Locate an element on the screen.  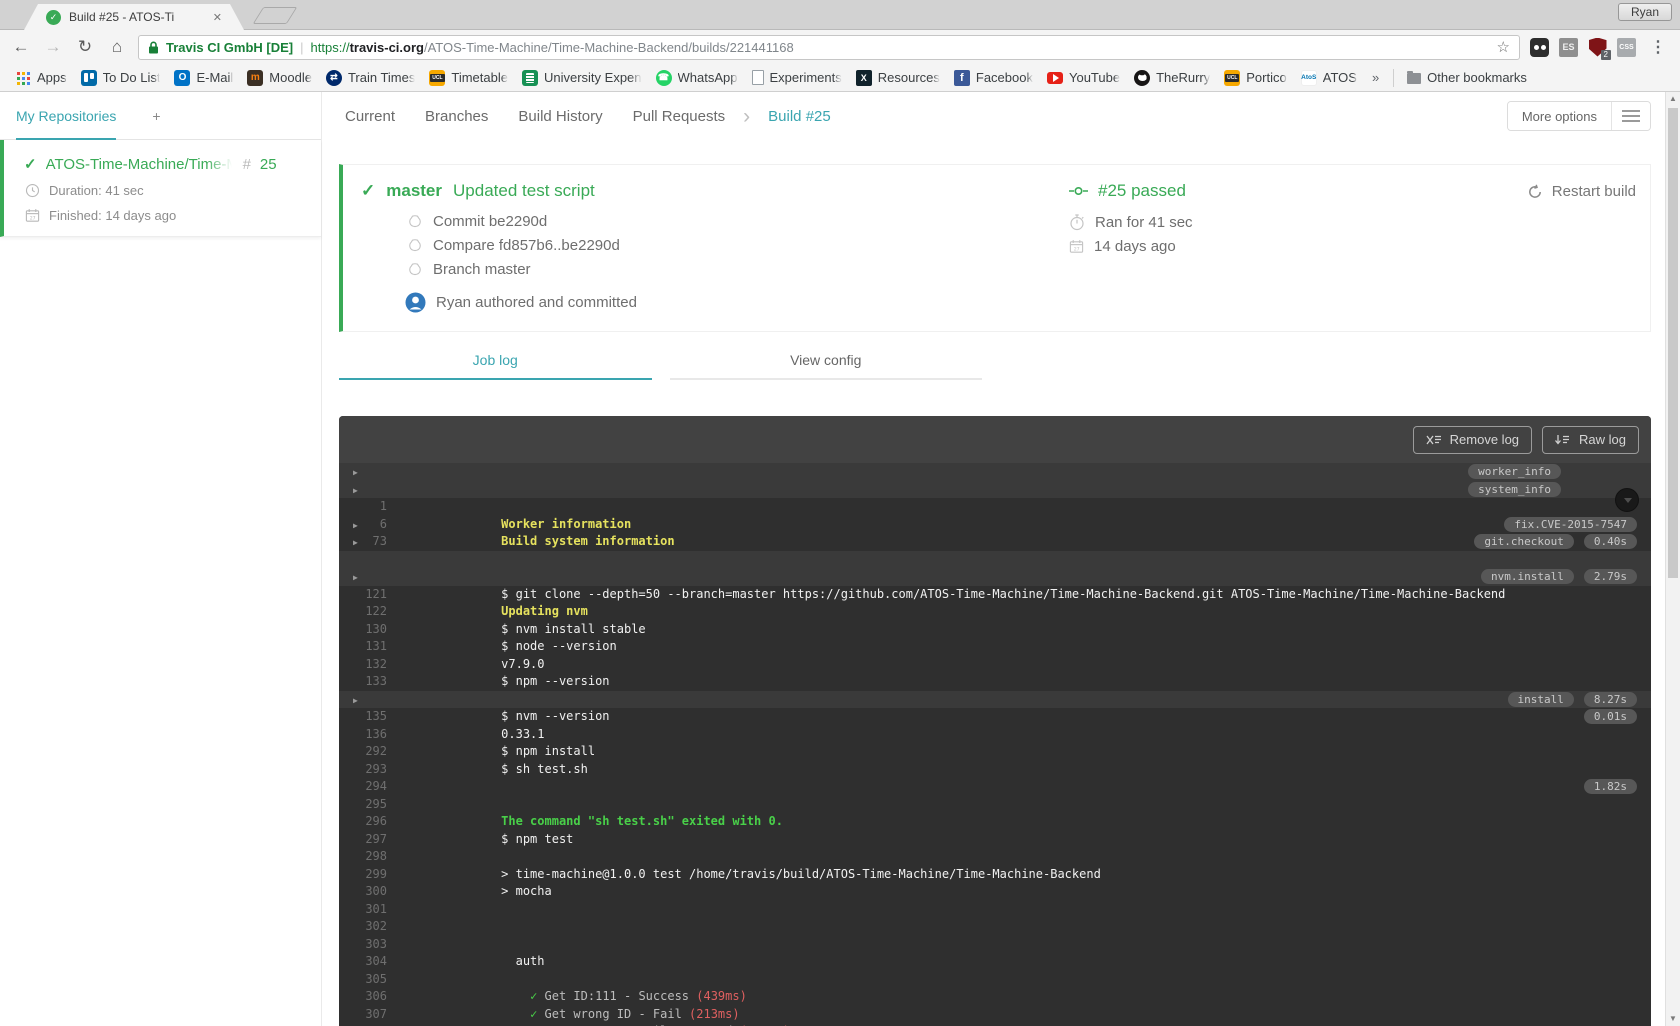
add-repository-tab: + is located at coordinates (156, 115).